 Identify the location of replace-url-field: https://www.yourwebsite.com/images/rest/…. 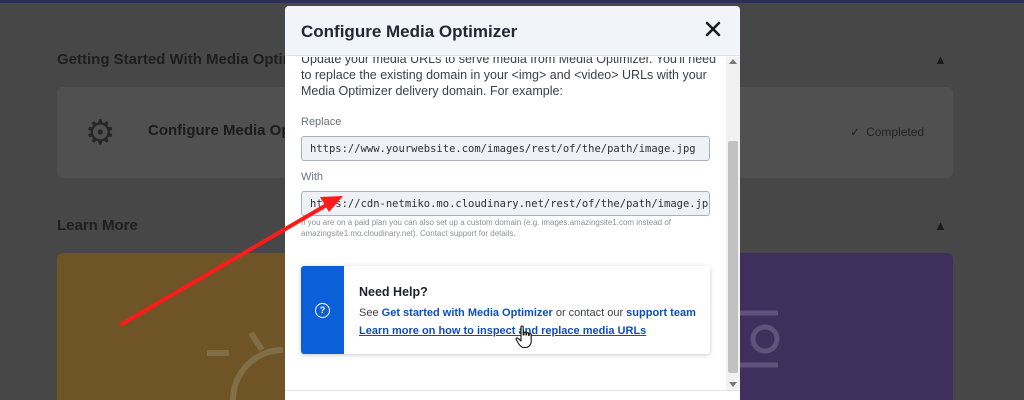
(505, 148).